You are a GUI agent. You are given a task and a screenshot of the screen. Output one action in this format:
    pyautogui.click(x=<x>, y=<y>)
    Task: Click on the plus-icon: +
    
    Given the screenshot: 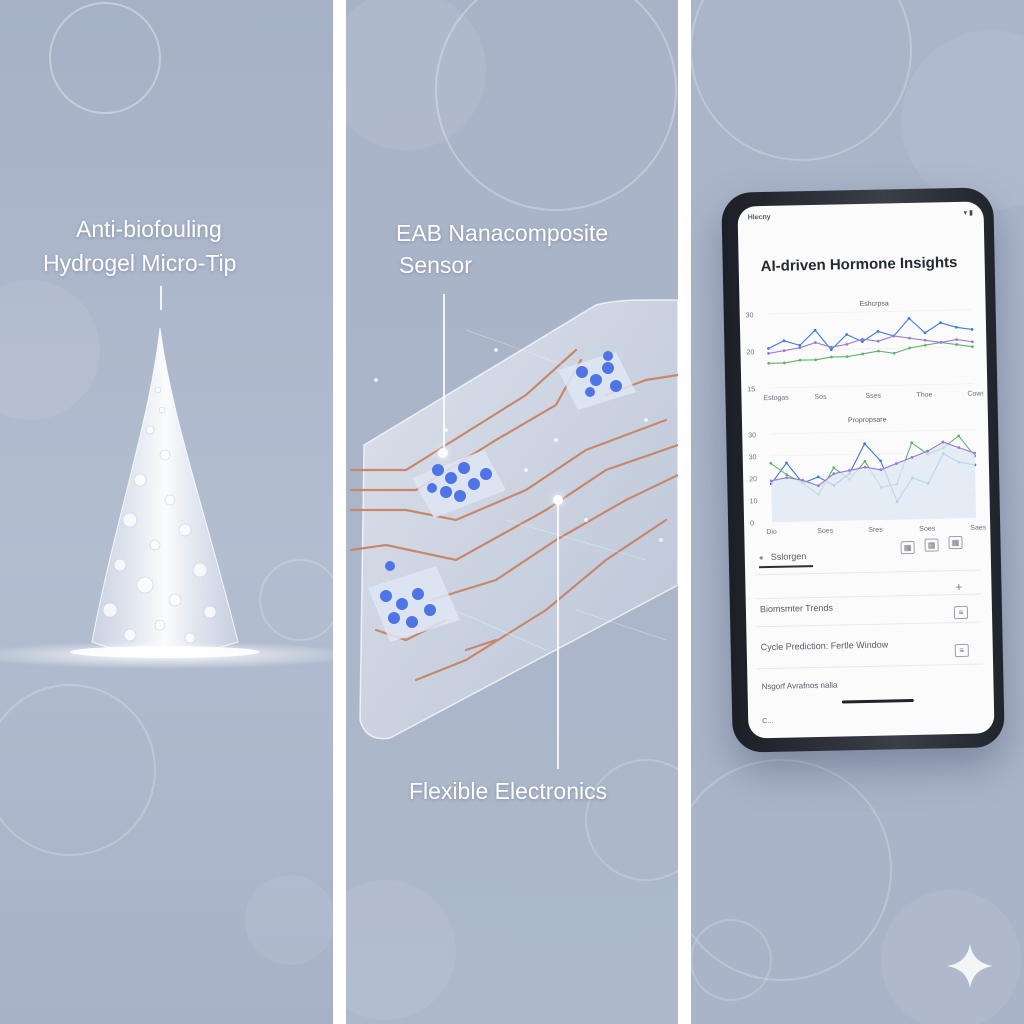 What is the action you would take?
    pyautogui.click(x=958, y=587)
    